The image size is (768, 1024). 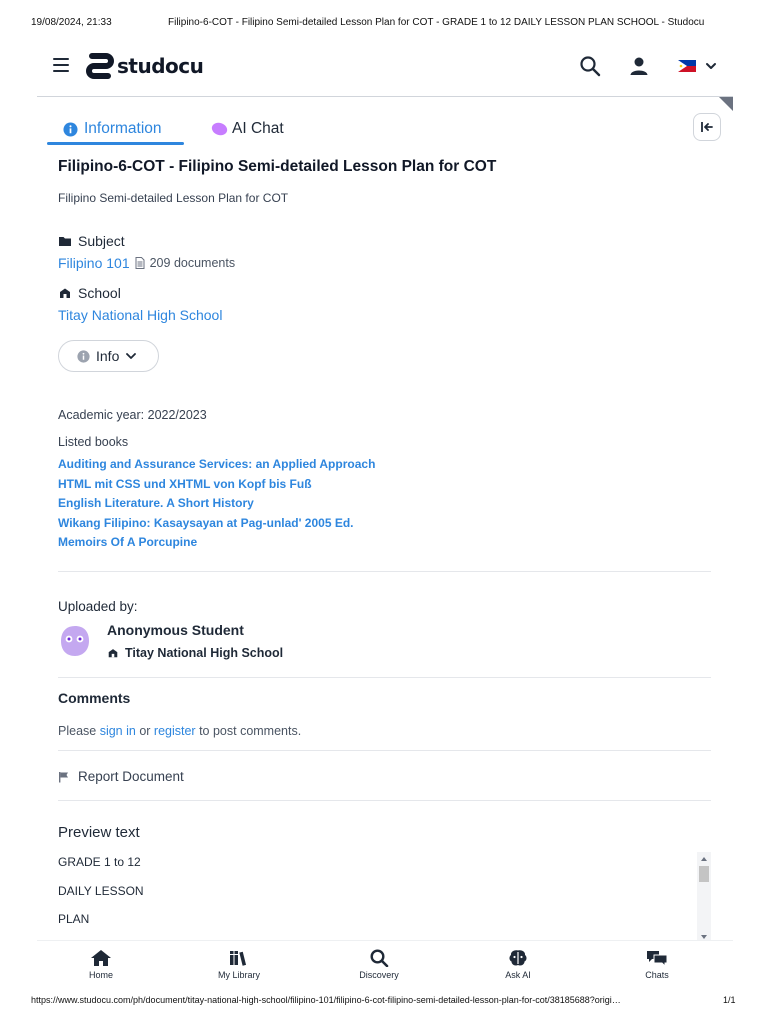 I want to click on uploader-name: Anonymous Student, so click(x=175, y=630).